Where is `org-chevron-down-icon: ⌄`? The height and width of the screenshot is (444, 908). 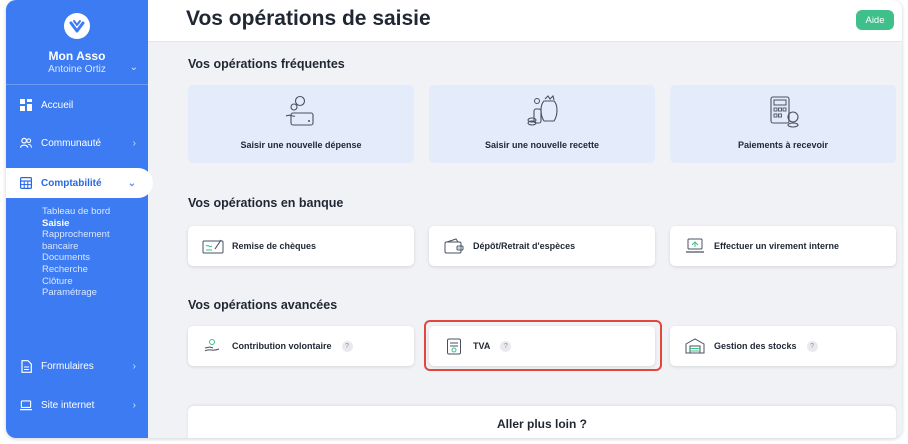
org-chevron-down-icon: ⌄ is located at coordinates (134, 67).